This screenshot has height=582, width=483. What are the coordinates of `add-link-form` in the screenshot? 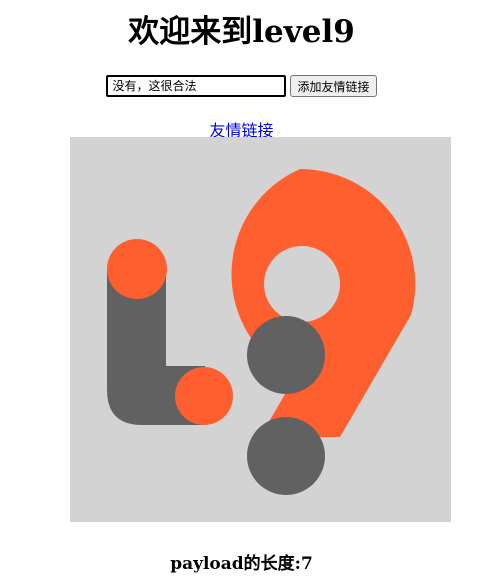 It's located at (241, 86).